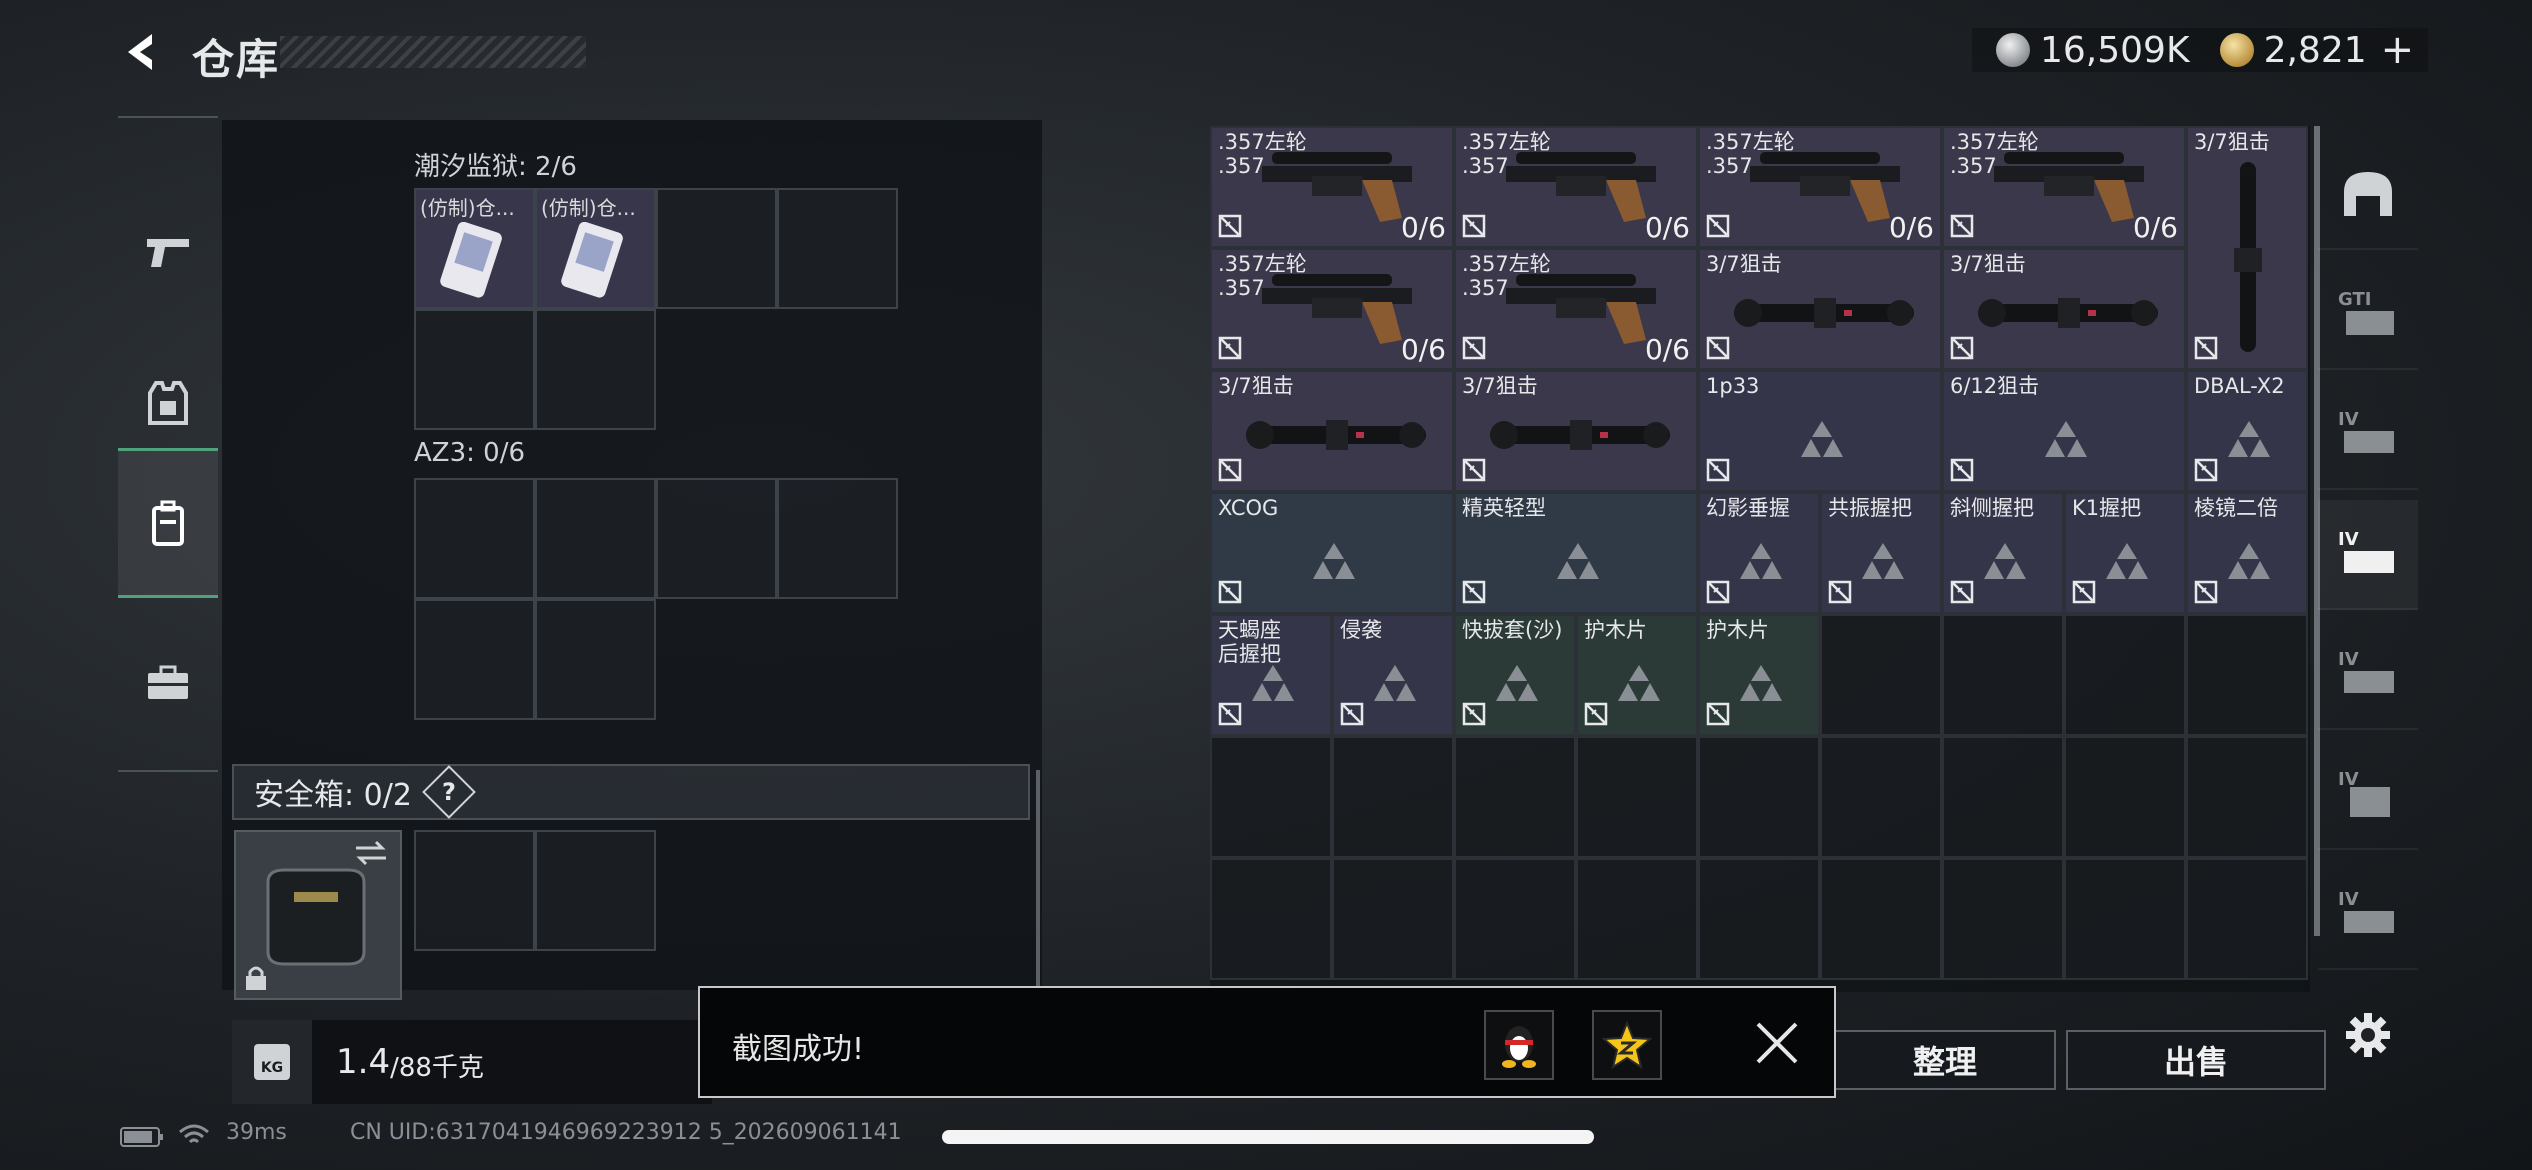 This screenshot has width=2532, height=1170. What do you see at coordinates (1777, 1043) in the screenshot?
I see `close-icon` at bounding box center [1777, 1043].